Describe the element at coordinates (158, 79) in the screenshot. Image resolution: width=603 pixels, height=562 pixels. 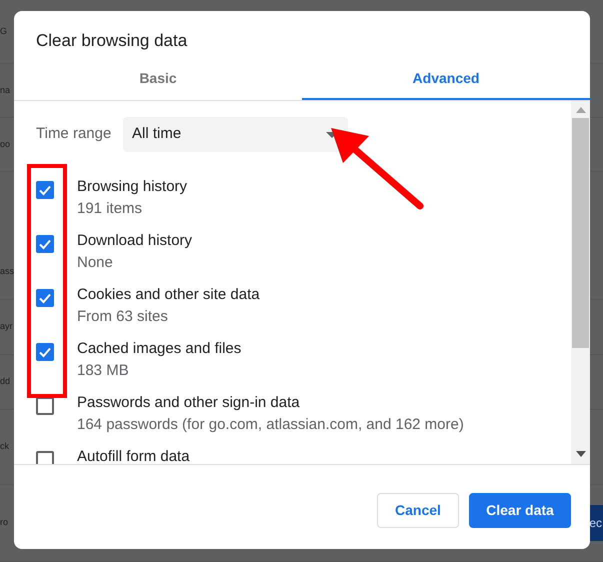
I see `tab: Basic` at that location.